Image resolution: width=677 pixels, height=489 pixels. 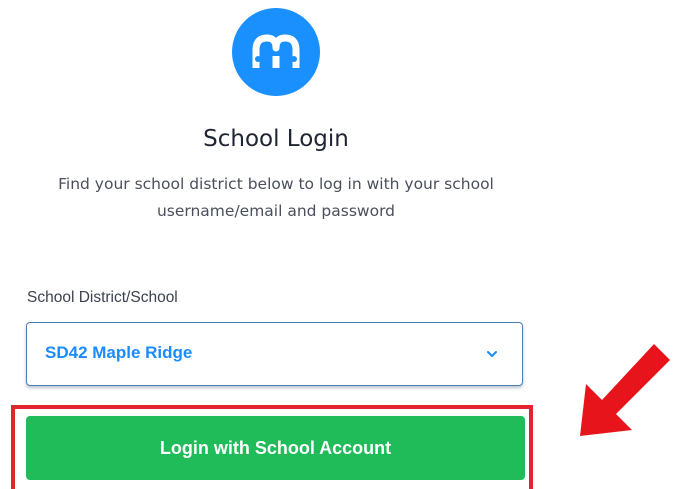 I want to click on brand-logo-icon, so click(x=276, y=52).